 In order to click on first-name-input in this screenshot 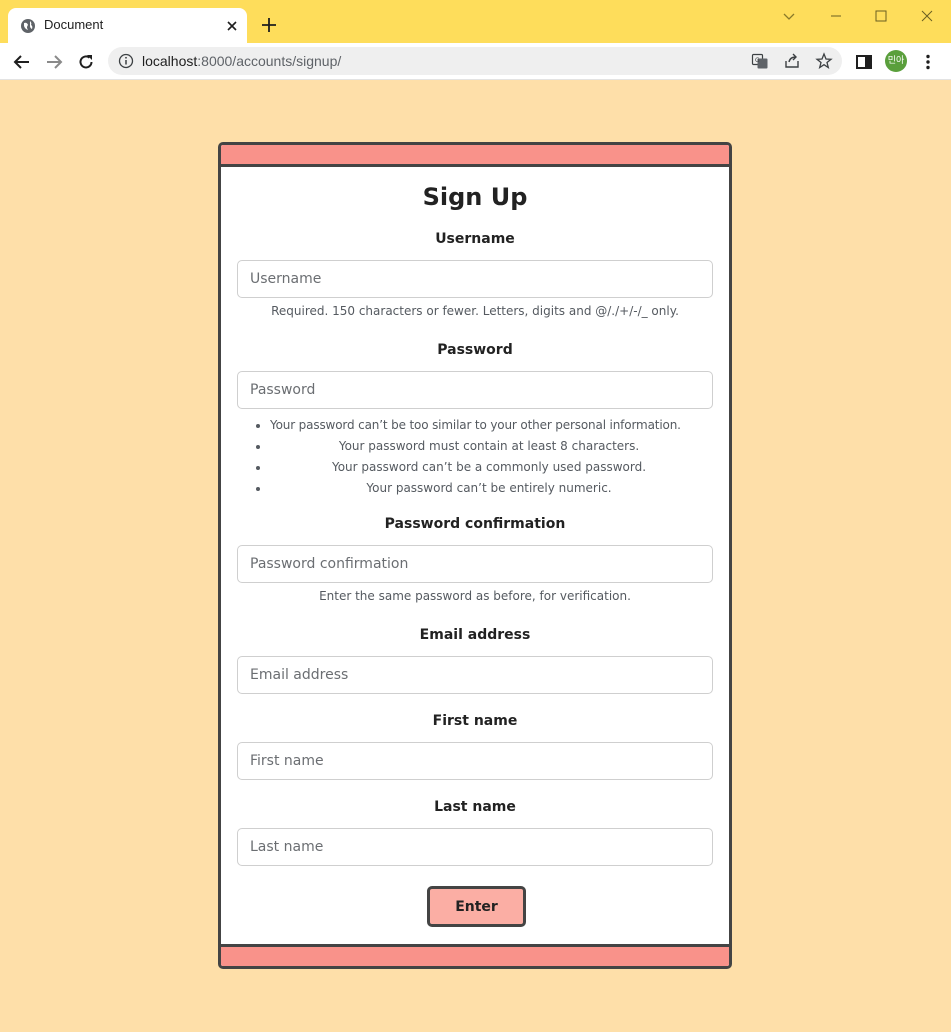, I will do `click(475, 761)`.